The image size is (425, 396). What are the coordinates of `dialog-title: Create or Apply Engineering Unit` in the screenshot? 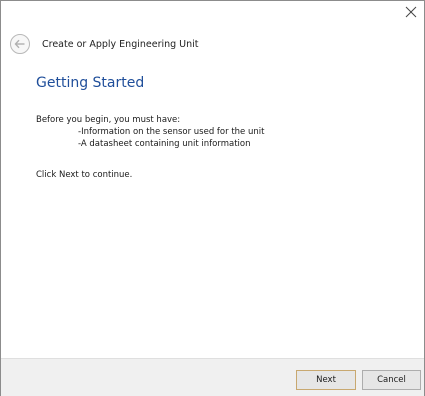 It's located at (120, 44).